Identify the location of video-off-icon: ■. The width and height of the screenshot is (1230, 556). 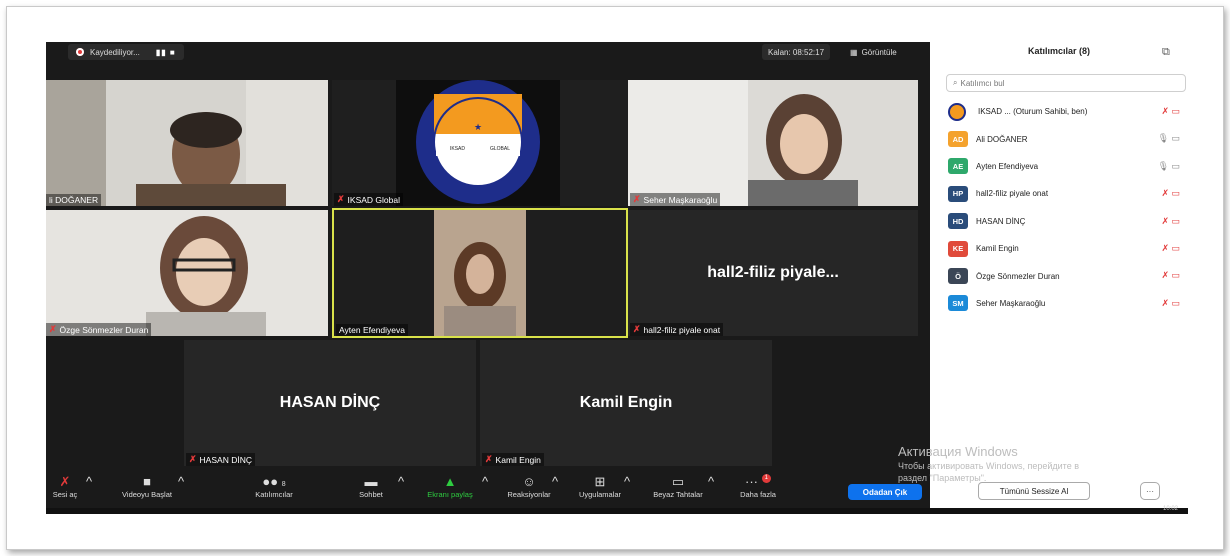
(147, 481).